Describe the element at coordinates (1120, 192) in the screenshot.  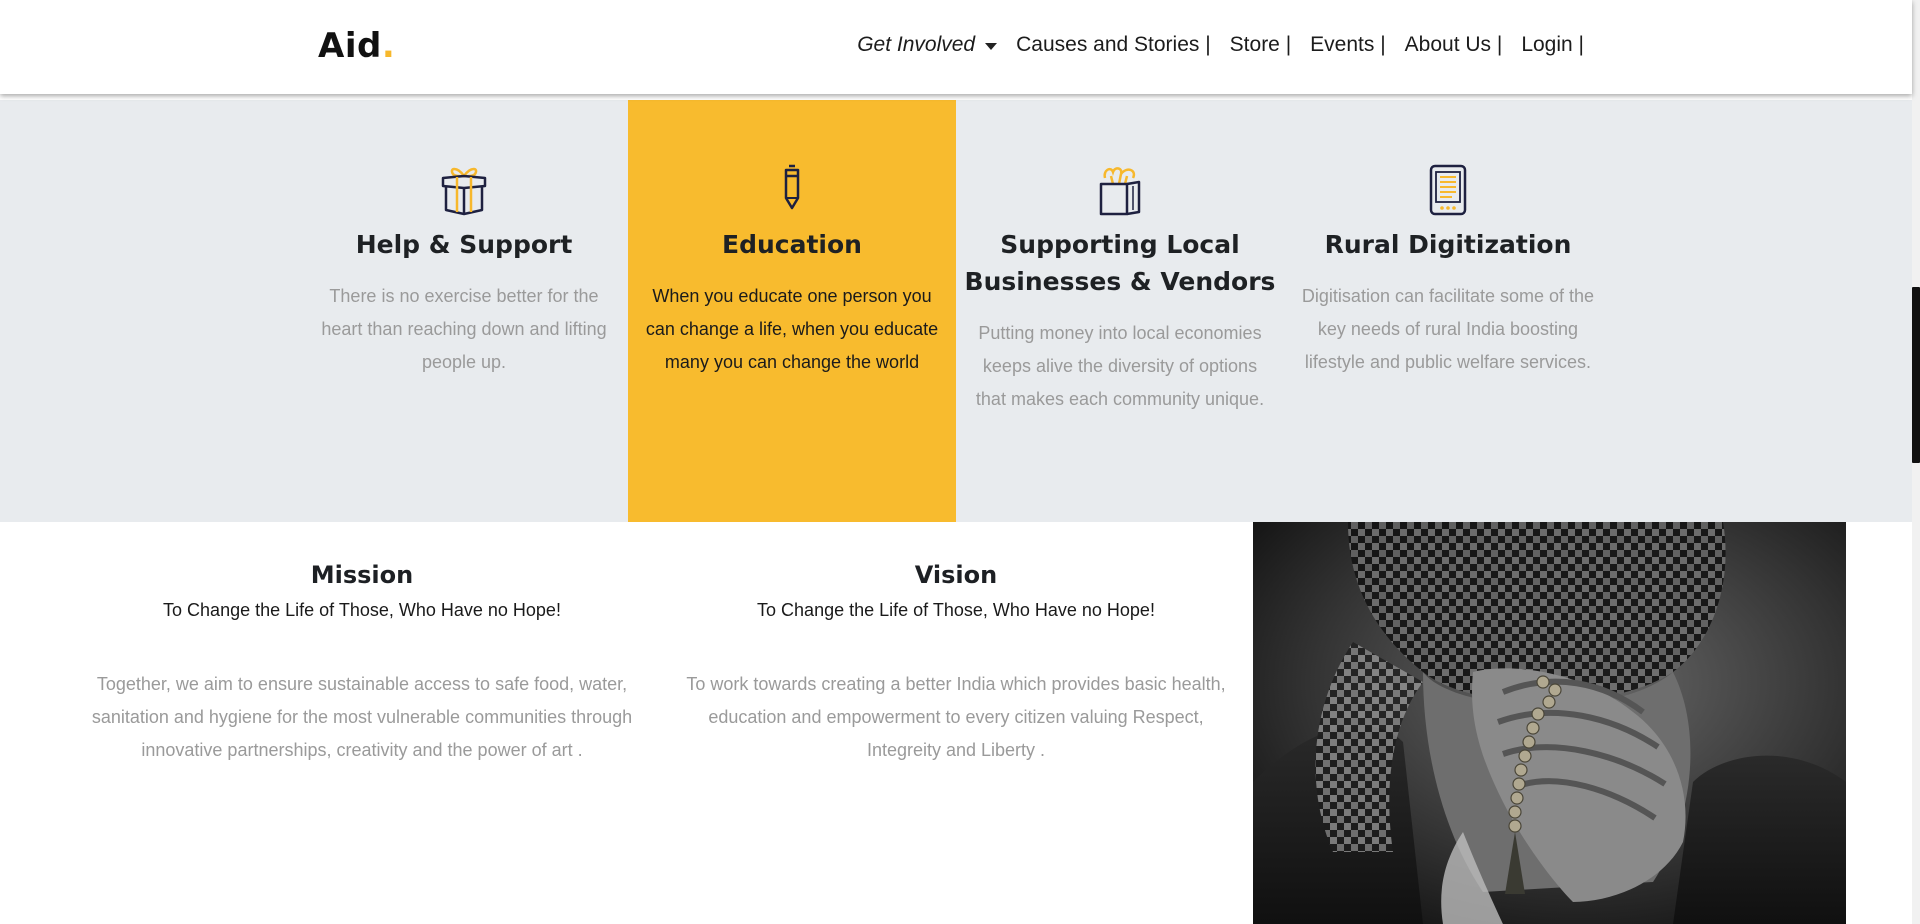
I see `grocery-bag-icon` at that location.